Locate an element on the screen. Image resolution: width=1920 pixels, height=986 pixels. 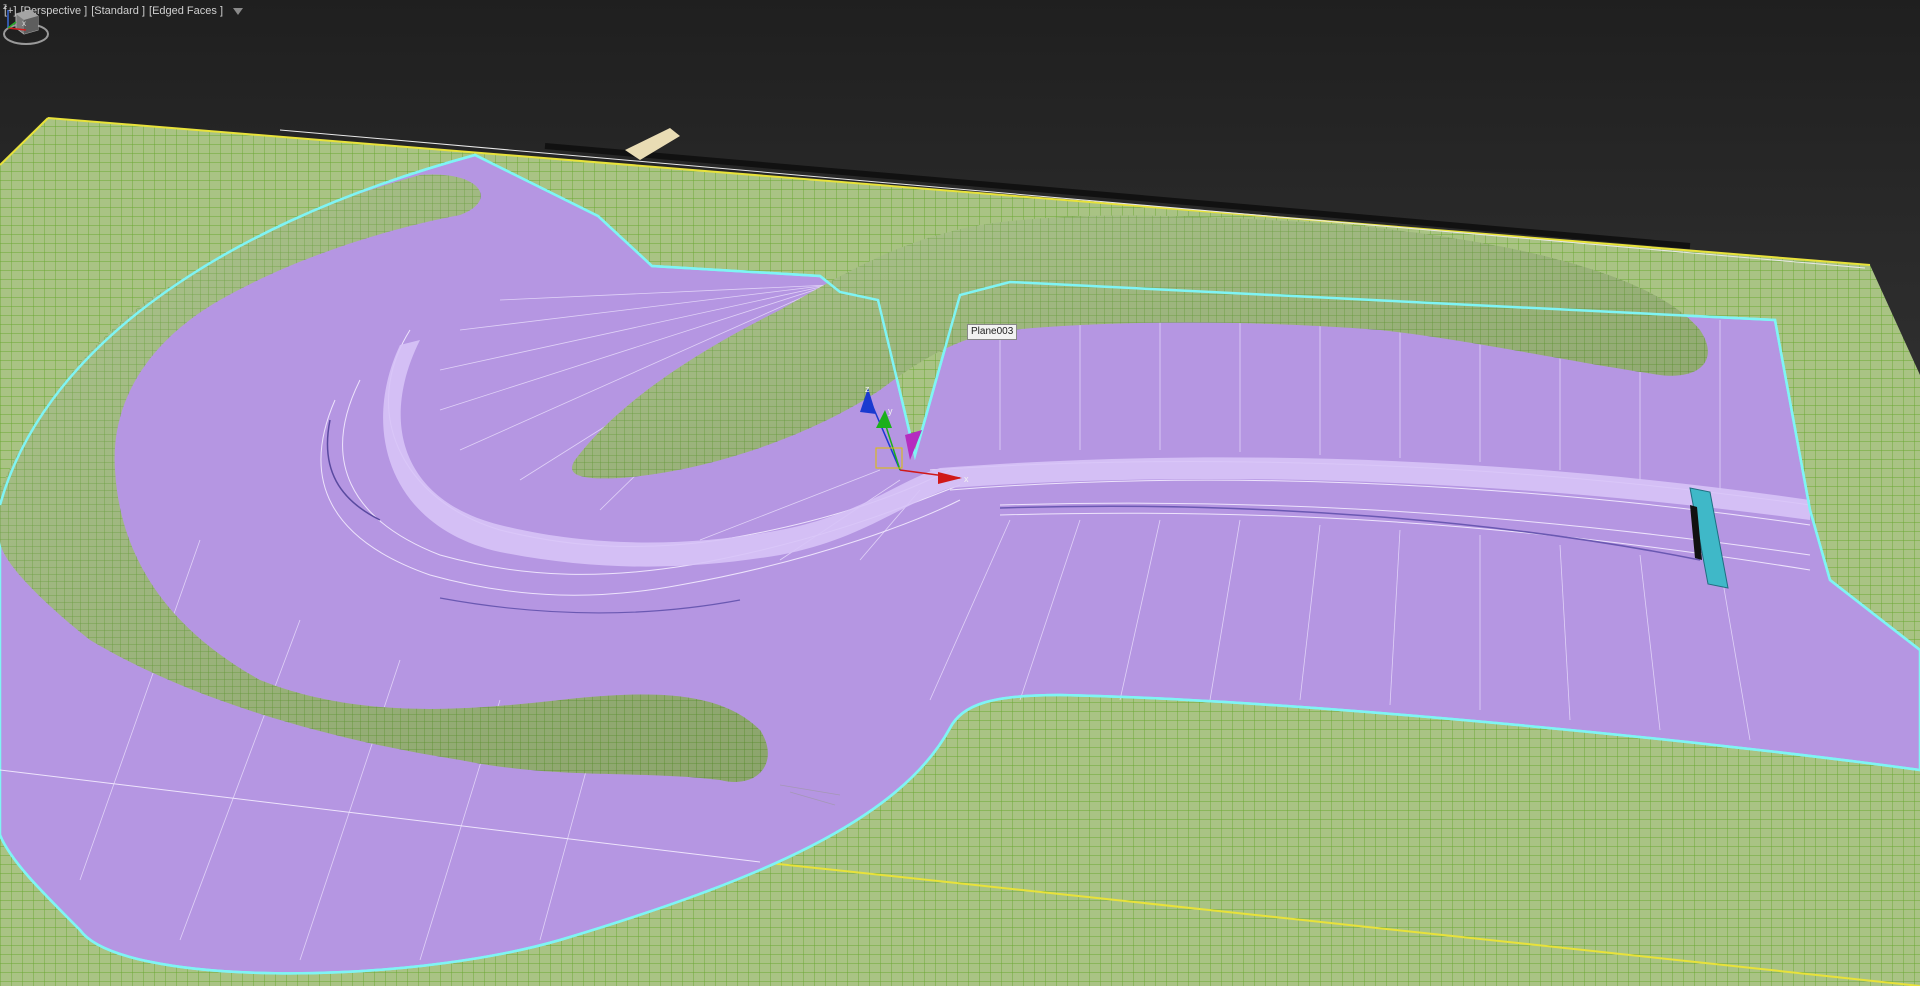
corner-z-label: z is located at coordinates (5, 6).